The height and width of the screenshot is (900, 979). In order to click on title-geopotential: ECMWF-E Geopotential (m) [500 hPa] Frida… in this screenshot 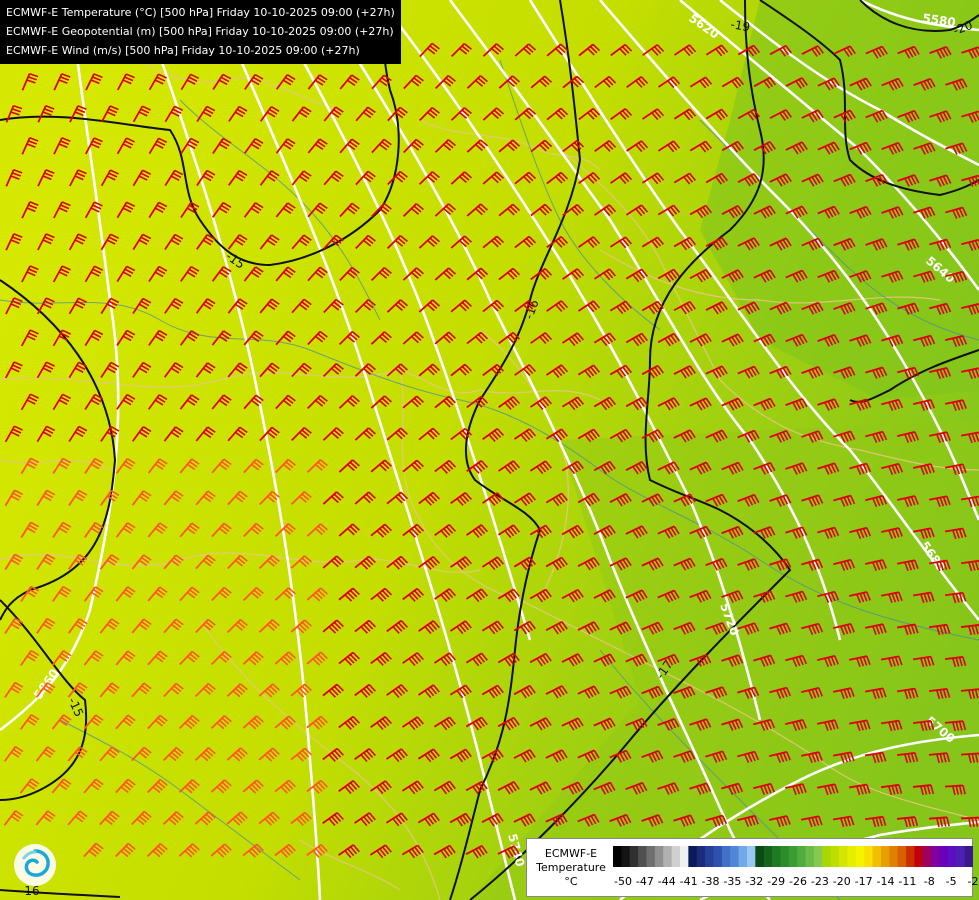, I will do `click(200, 31)`.